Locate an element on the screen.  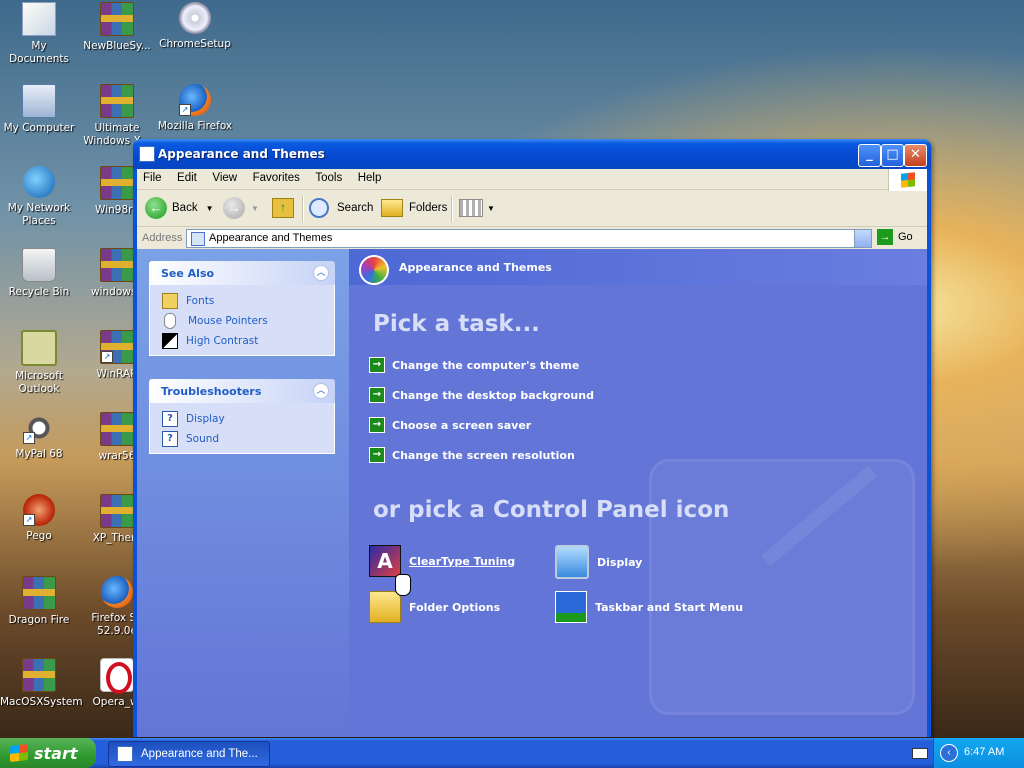
clock: 6:47 AM is located at coordinates (984, 752).